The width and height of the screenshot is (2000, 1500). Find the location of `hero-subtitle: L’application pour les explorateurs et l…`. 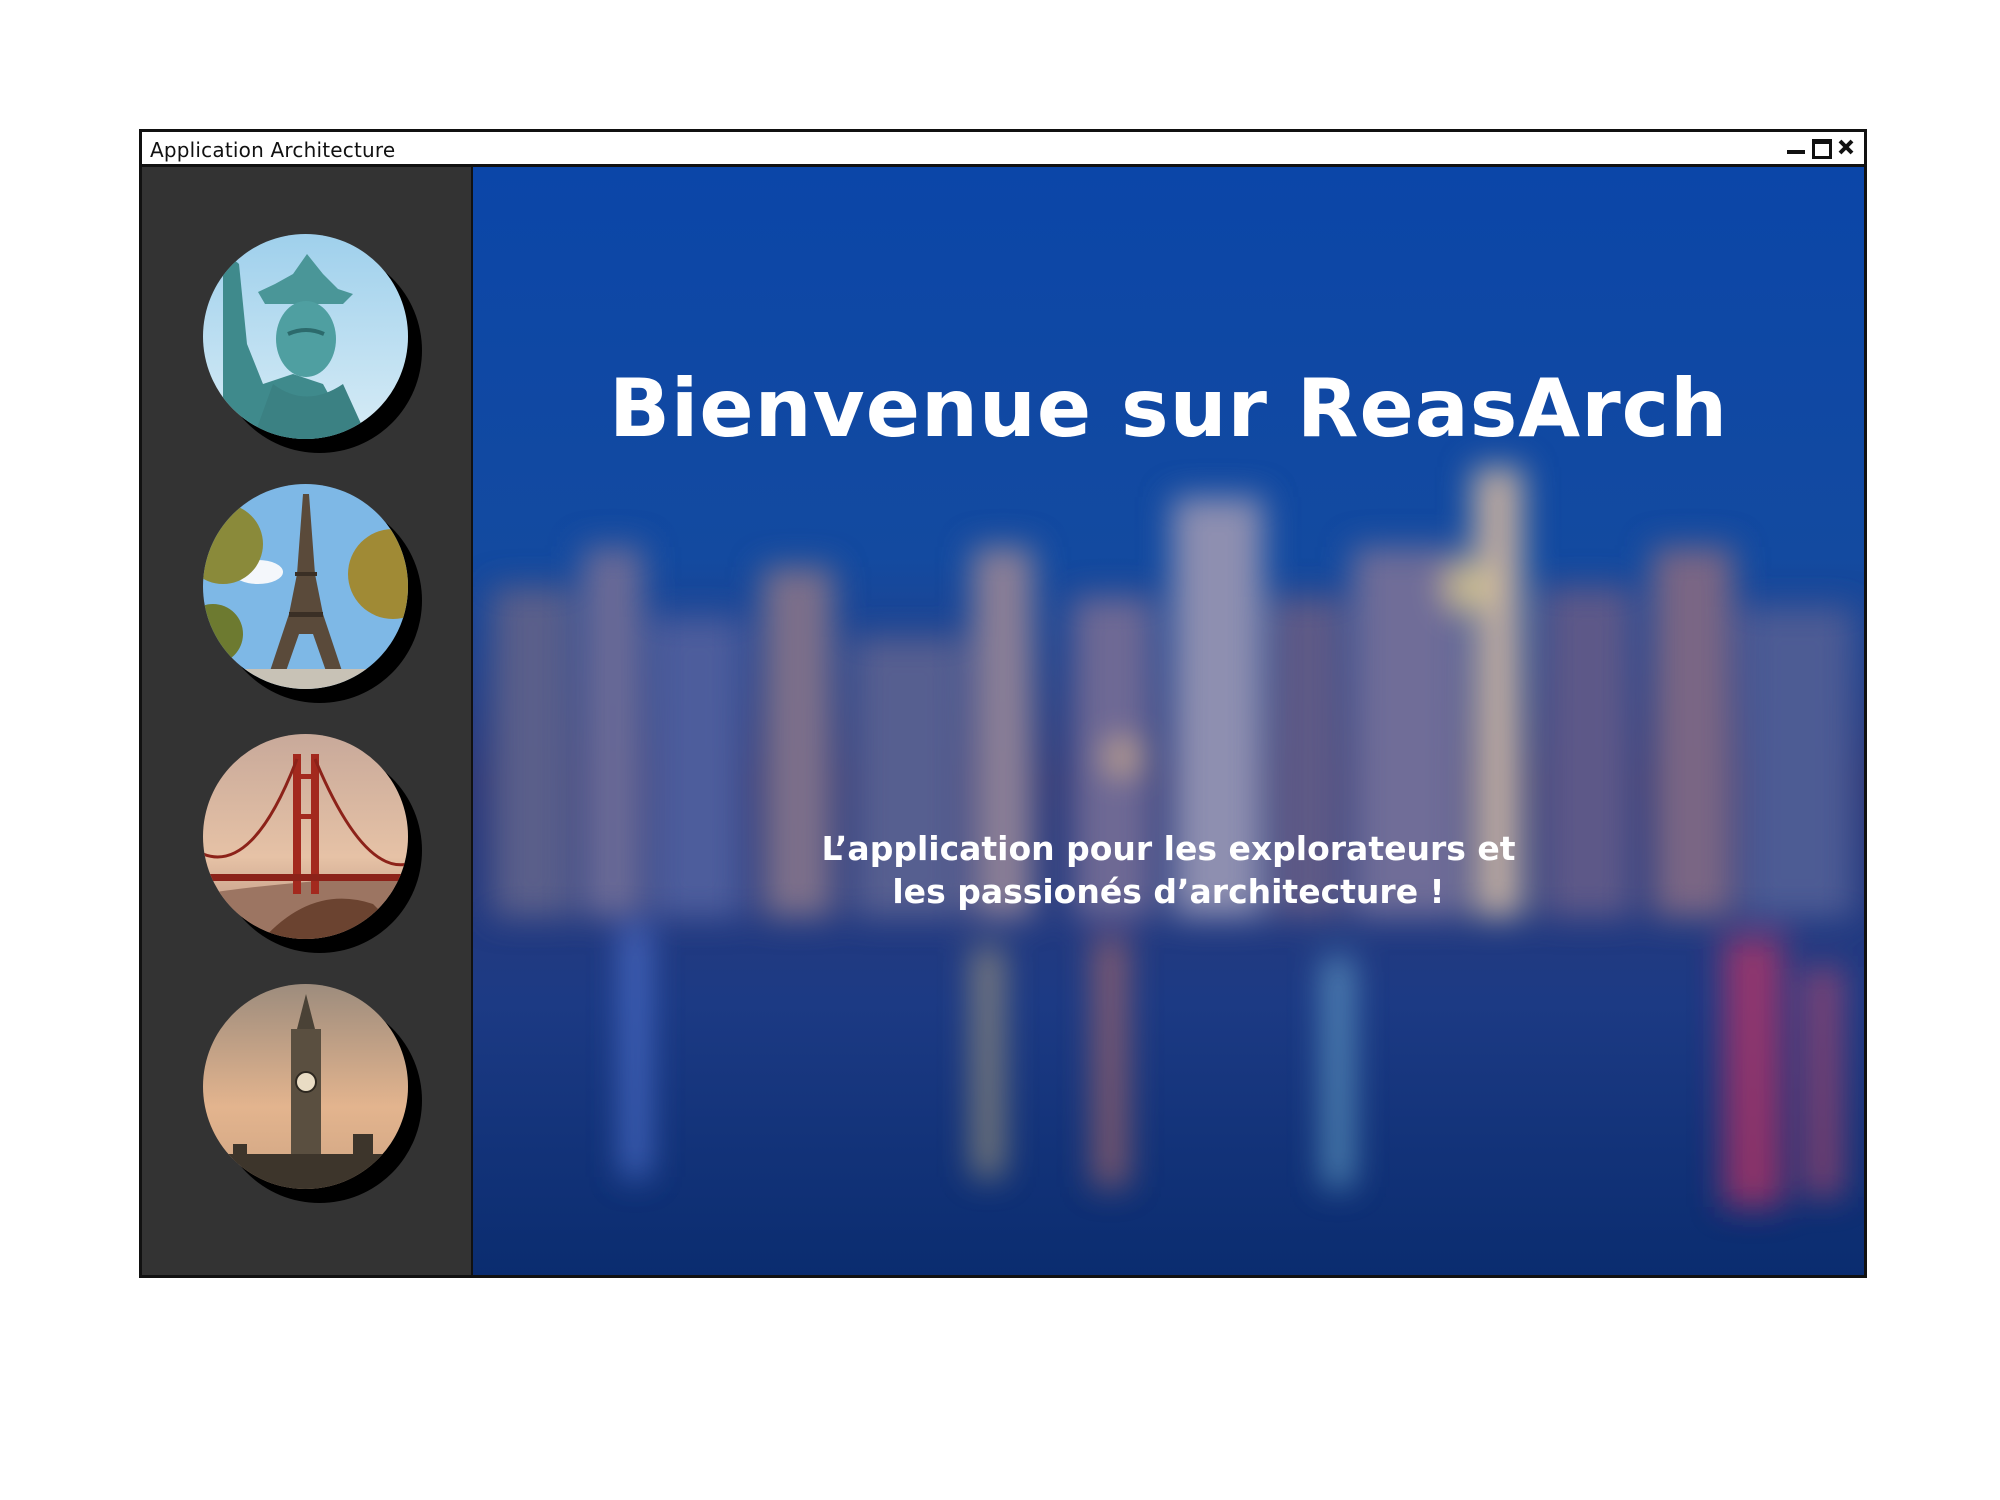

hero-subtitle: L’application pour les explorateurs et l… is located at coordinates (1168, 870).